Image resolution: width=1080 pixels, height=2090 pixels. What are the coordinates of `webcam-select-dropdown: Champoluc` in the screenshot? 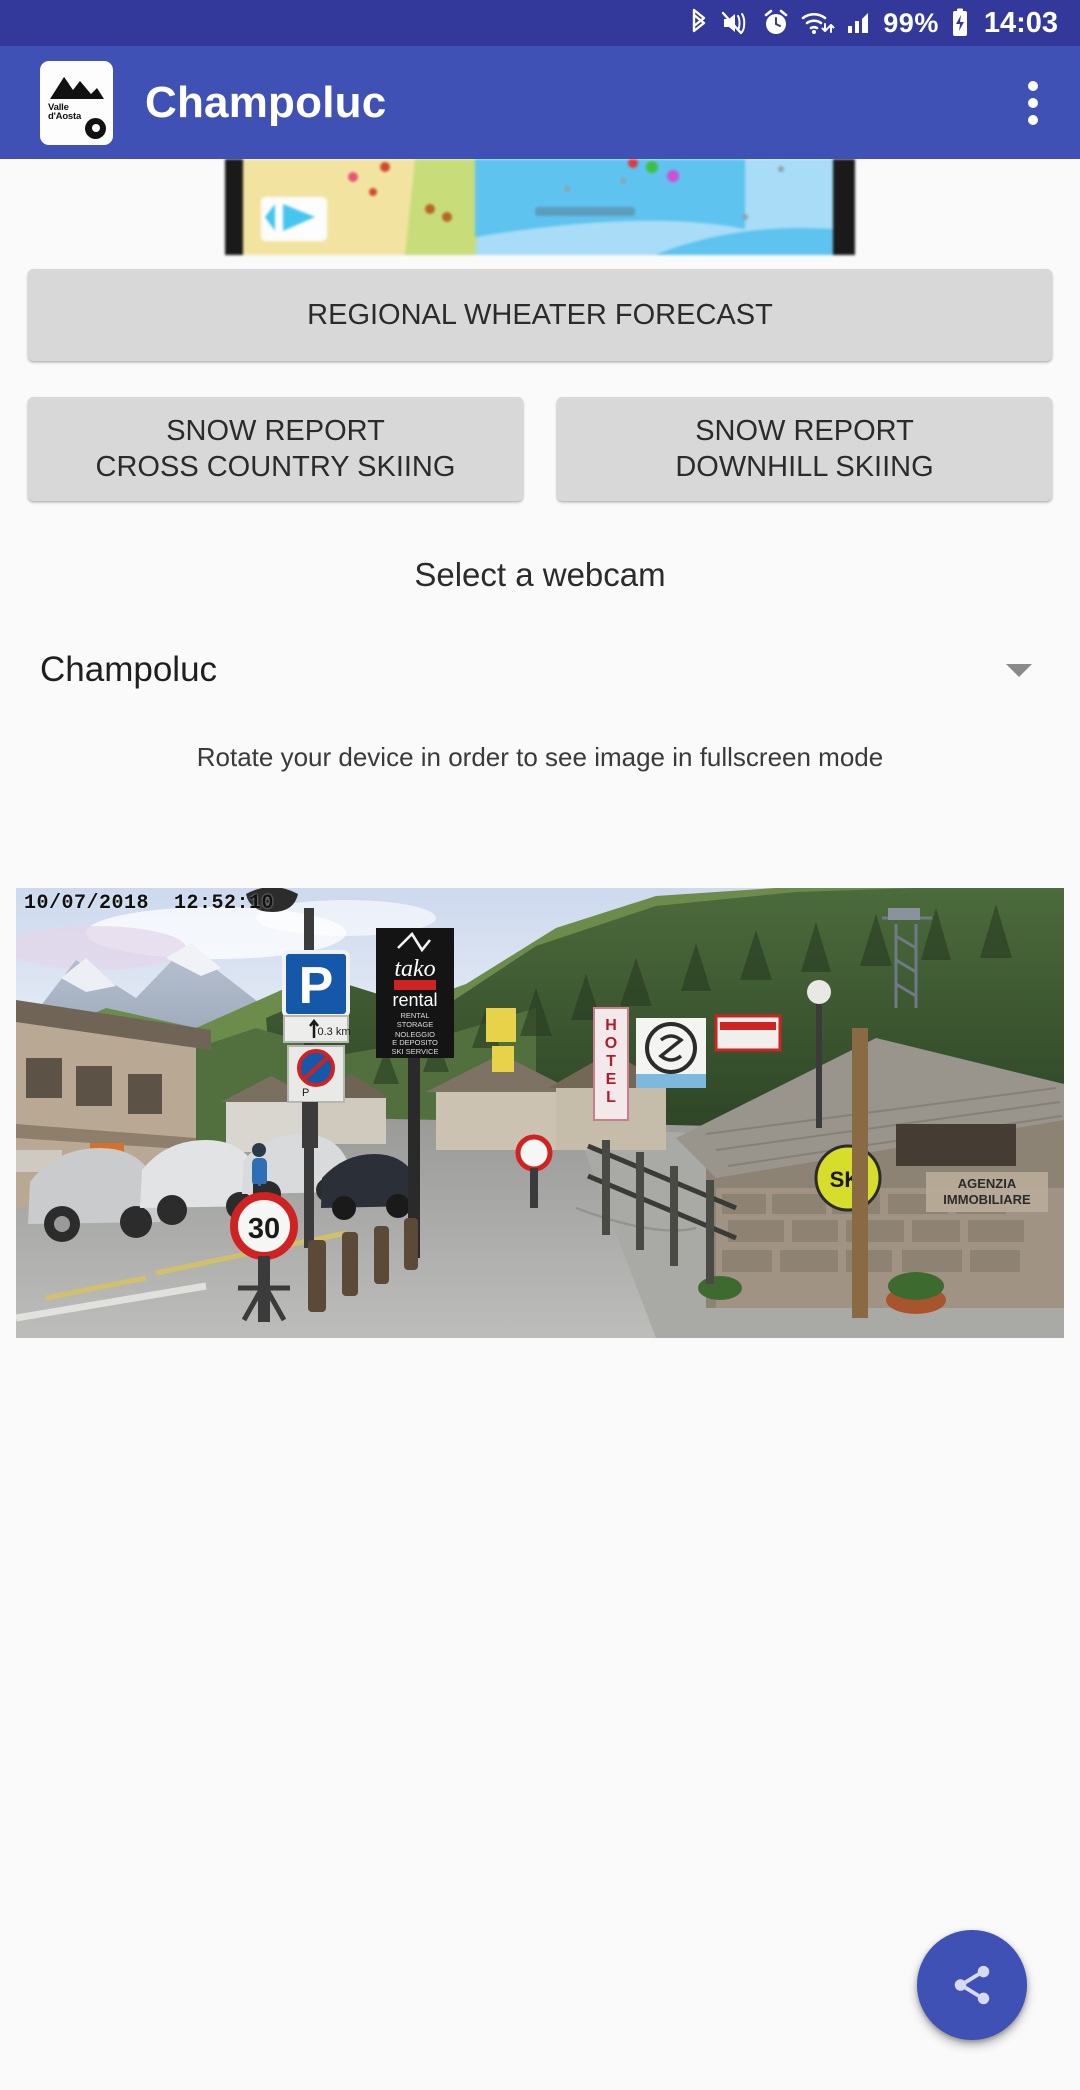 It's located at (540, 673).